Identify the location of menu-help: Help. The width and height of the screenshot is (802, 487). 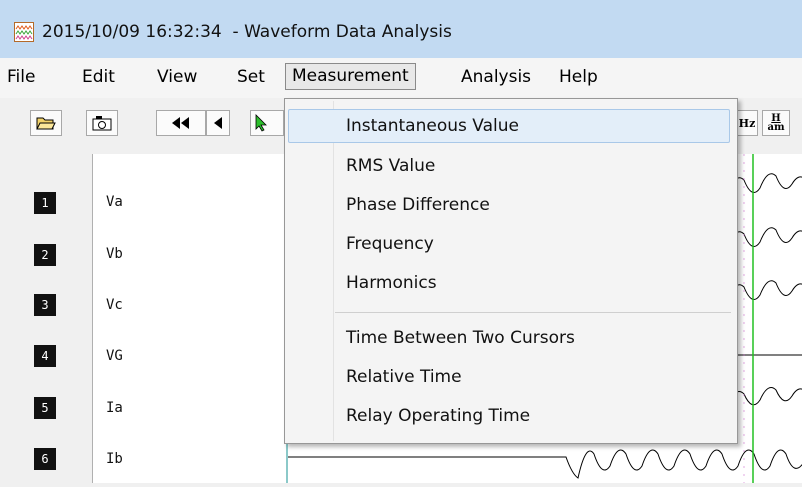
(578, 77).